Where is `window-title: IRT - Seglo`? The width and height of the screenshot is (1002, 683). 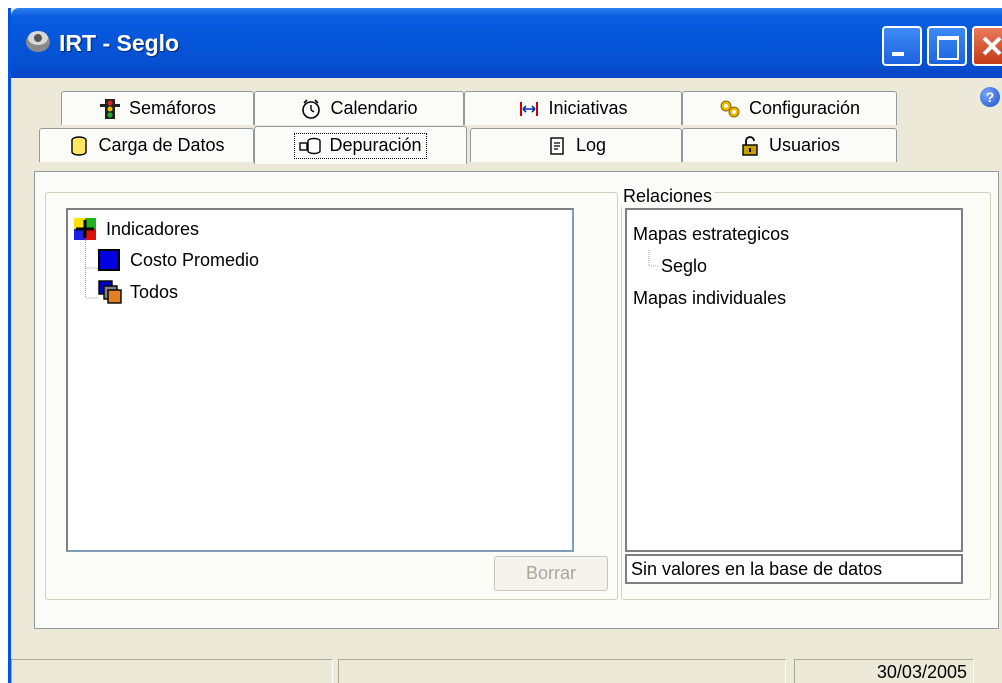 window-title: IRT - Seglo is located at coordinates (119, 43).